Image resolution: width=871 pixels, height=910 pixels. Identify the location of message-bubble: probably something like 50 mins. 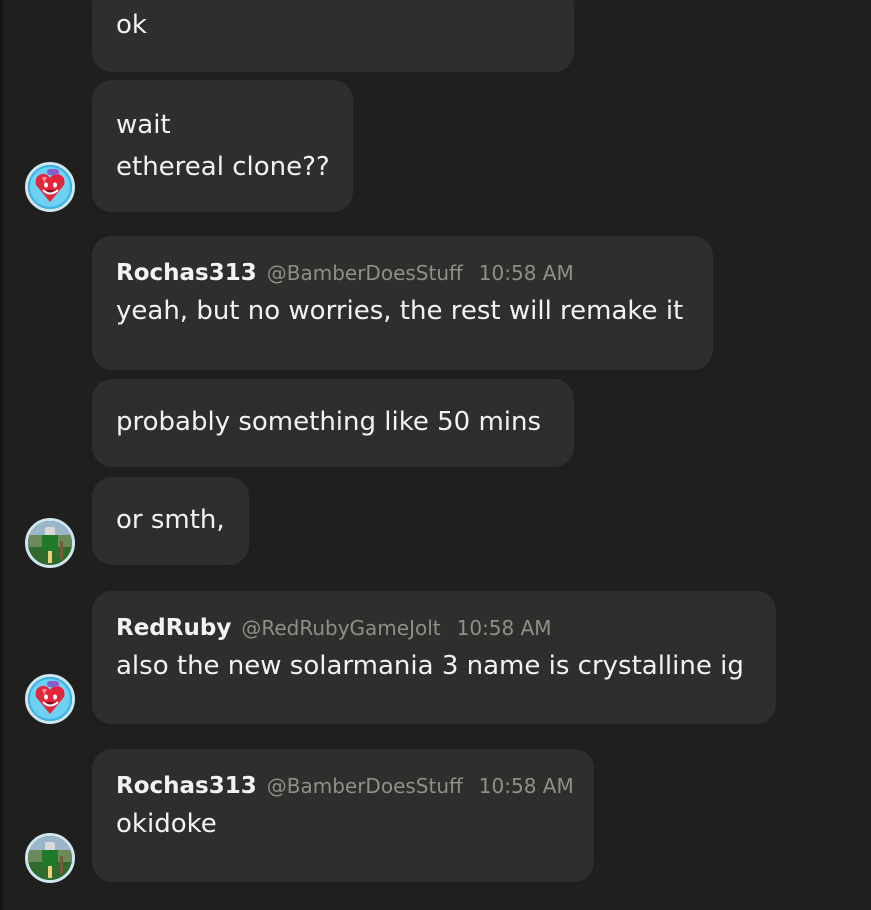
(333, 423).